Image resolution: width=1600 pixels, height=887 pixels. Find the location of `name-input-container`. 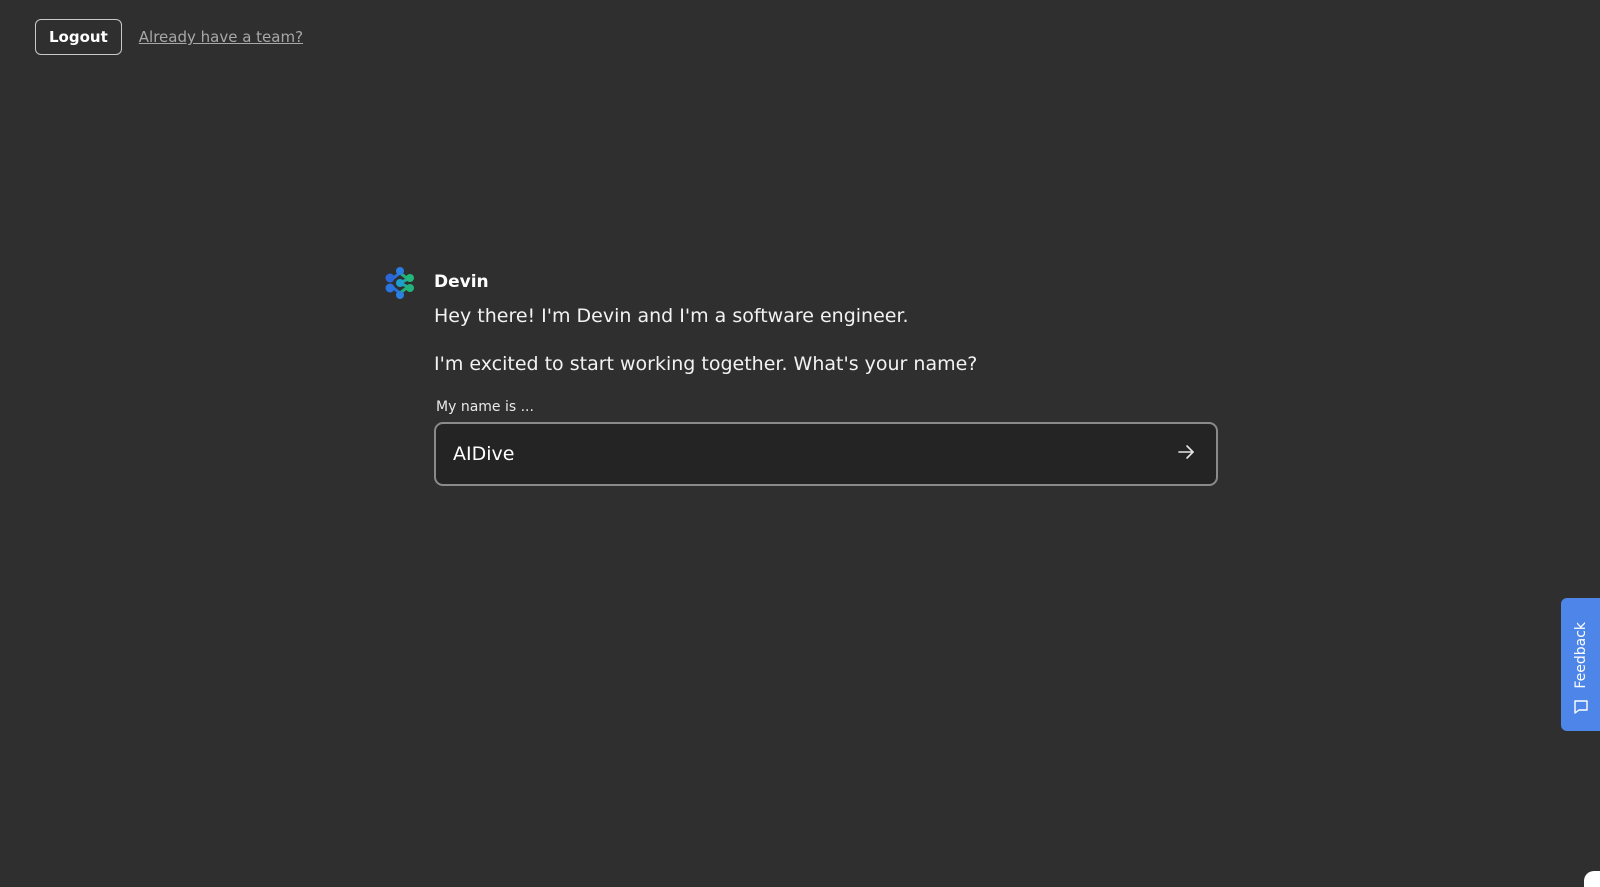

name-input-container is located at coordinates (826, 454).